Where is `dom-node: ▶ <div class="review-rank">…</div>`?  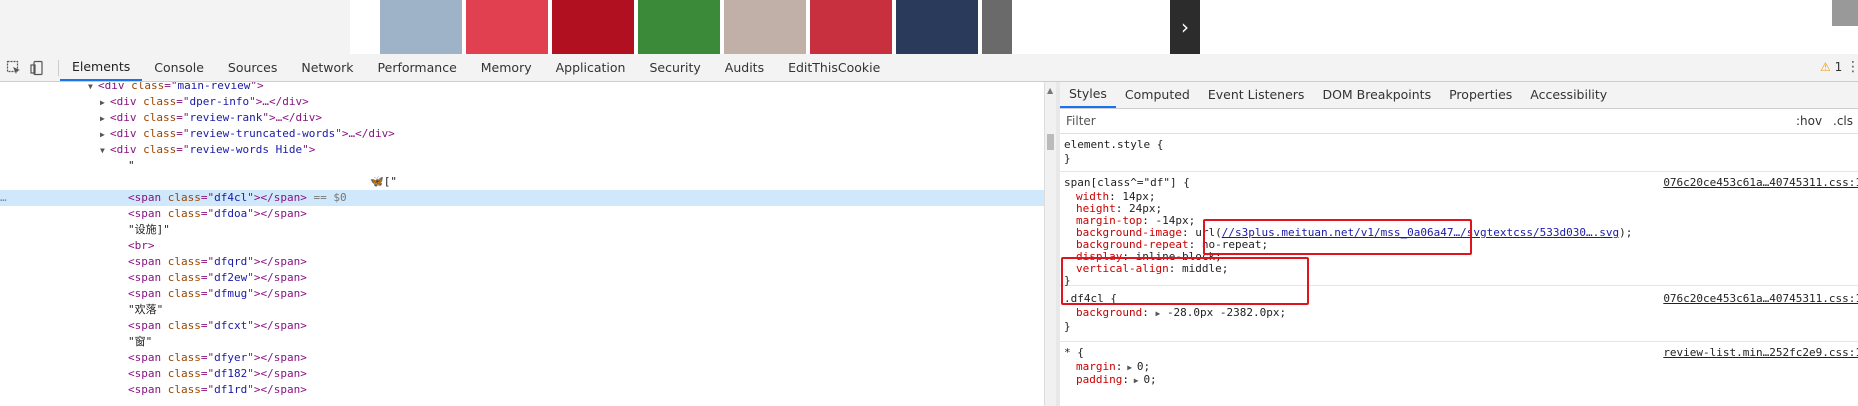
dom-node: ▶ <div class="review-rank">…</div> is located at coordinates (522, 118).